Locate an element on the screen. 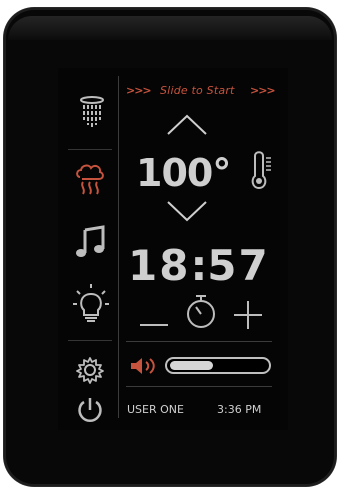 The width and height of the screenshot is (340, 493). bezel-top-highlight is located at coordinates (170, 28).